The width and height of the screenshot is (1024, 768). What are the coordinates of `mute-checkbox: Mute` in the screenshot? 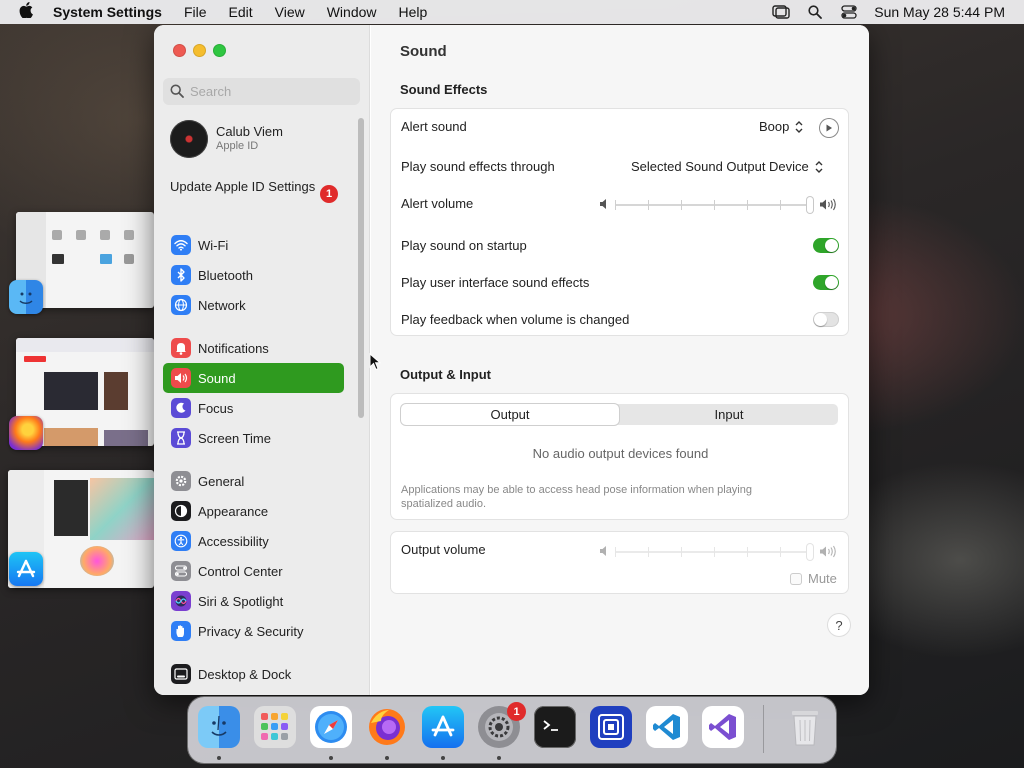 It's located at (813, 578).